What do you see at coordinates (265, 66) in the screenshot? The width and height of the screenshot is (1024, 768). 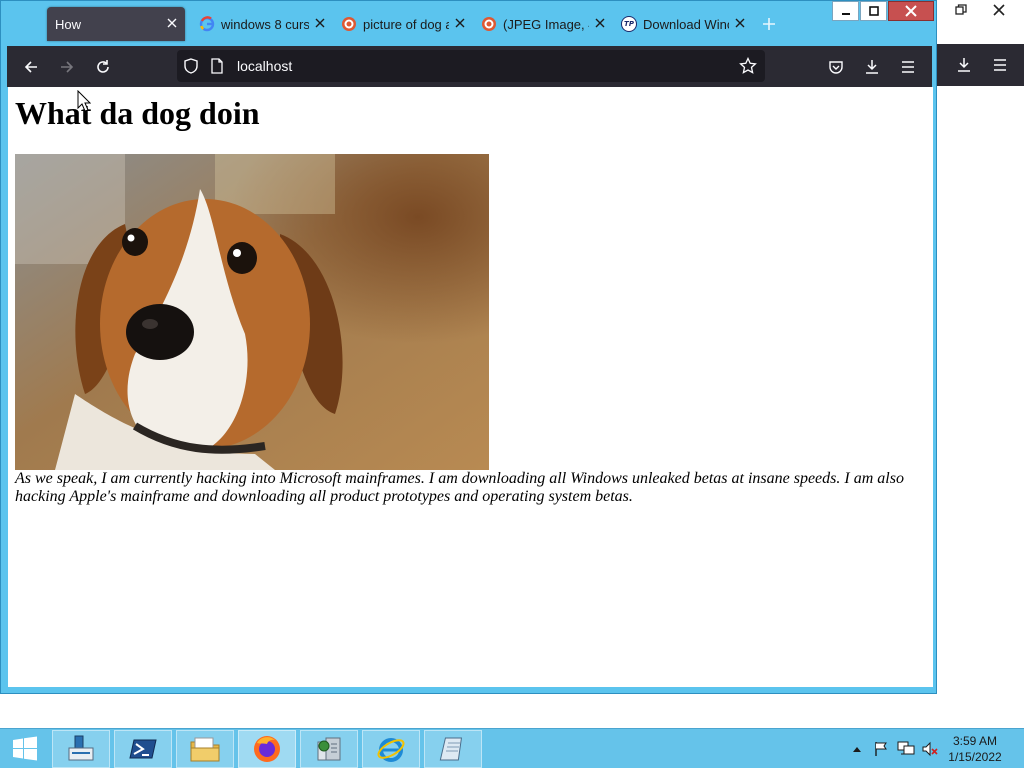 I see `url-text: localhost` at bounding box center [265, 66].